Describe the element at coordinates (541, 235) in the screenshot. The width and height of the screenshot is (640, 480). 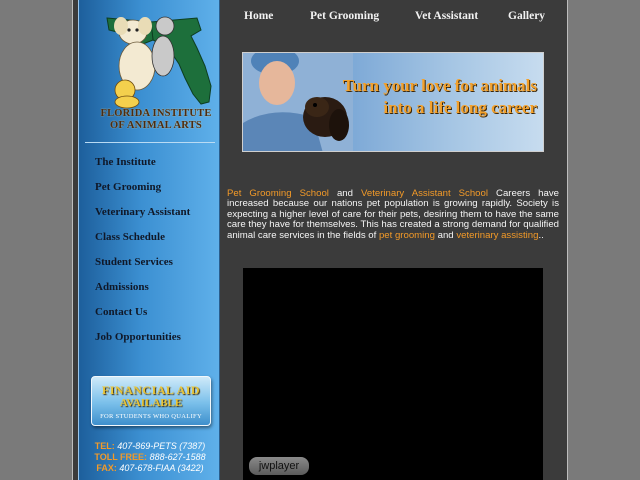
I see `intro-end: ..` at that location.